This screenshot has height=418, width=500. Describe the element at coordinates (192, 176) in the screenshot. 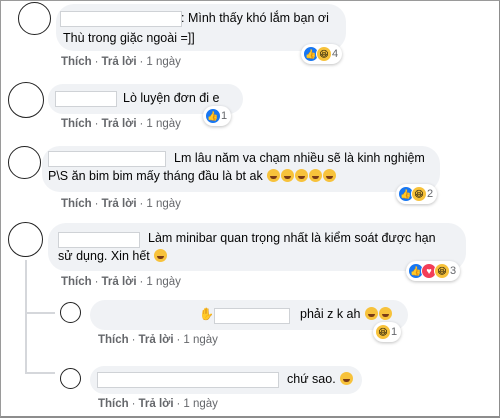

I see `comment-text: P\S ăn bim bim mấy tháng đầu là bt ak` at that location.